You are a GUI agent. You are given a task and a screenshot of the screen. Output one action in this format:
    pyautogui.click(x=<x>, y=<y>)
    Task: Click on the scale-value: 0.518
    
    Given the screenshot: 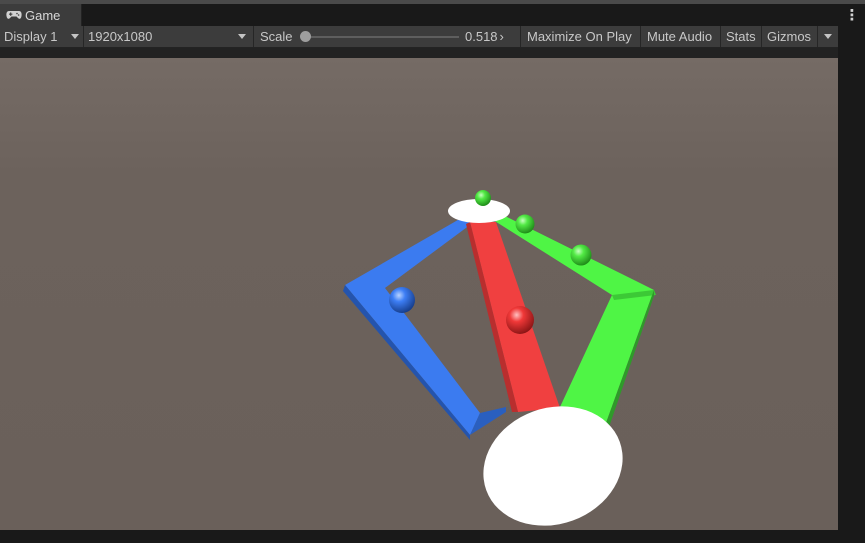 What is the action you would take?
    pyautogui.click(x=481, y=36)
    